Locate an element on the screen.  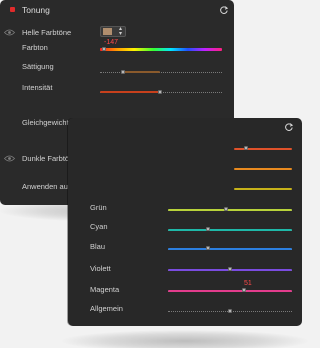
magenta-label: Magenta is located at coordinates (105, 289).